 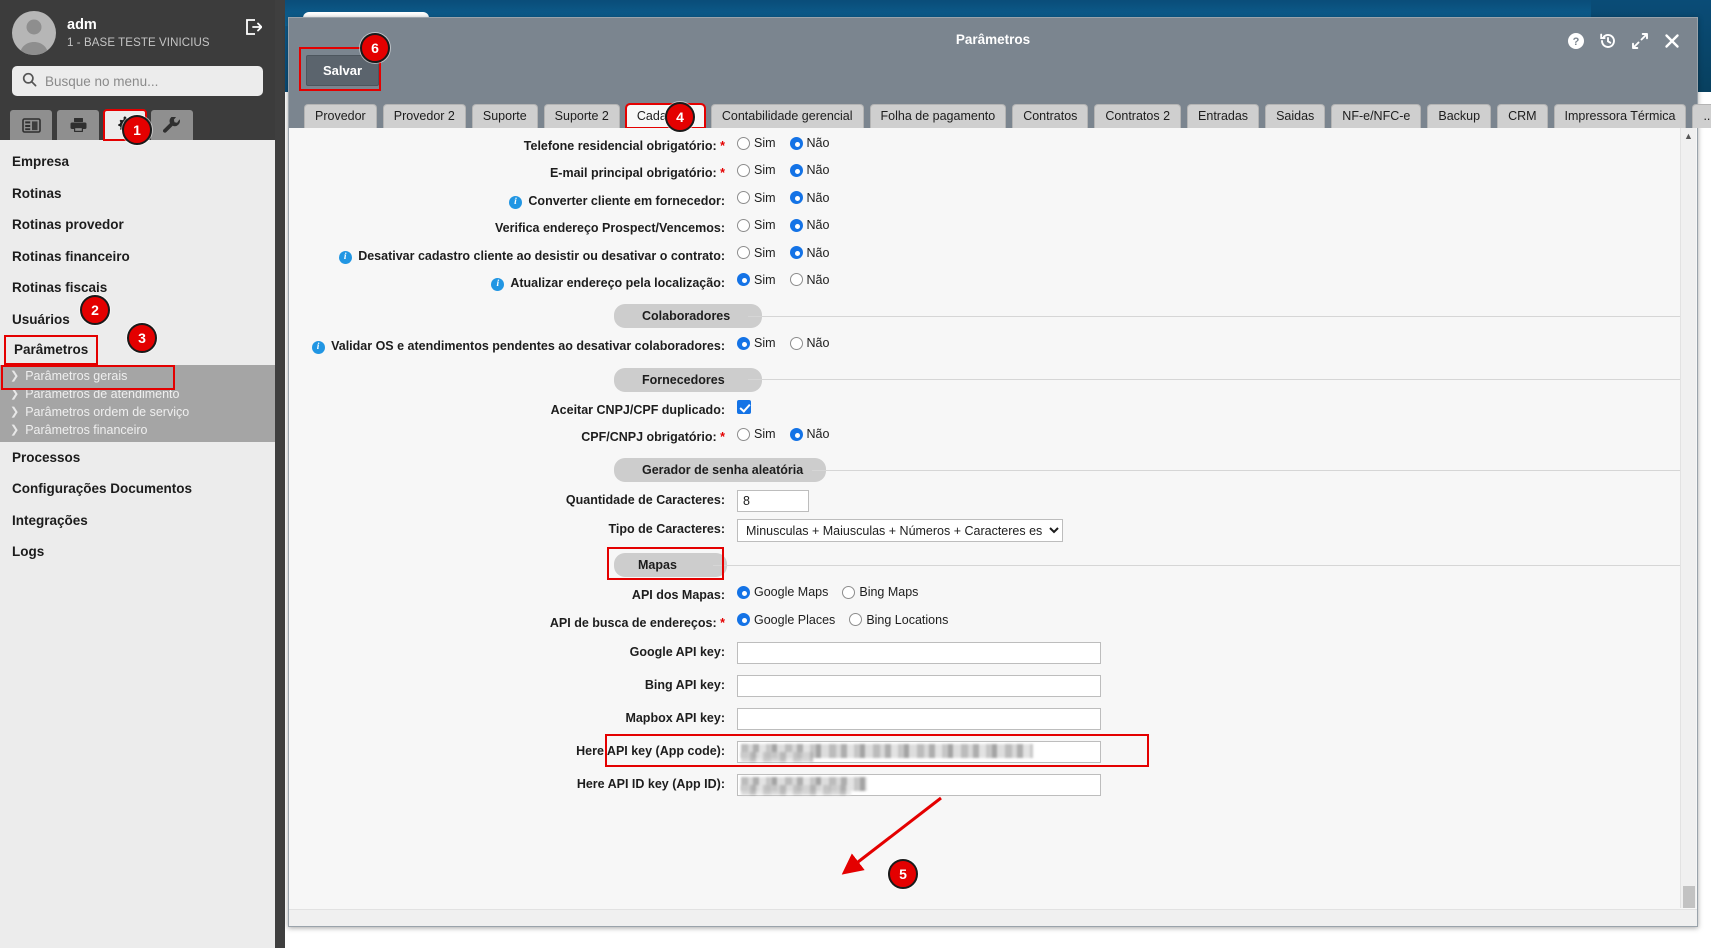 I want to click on bing-api-key-input, so click(x=919, y=686).